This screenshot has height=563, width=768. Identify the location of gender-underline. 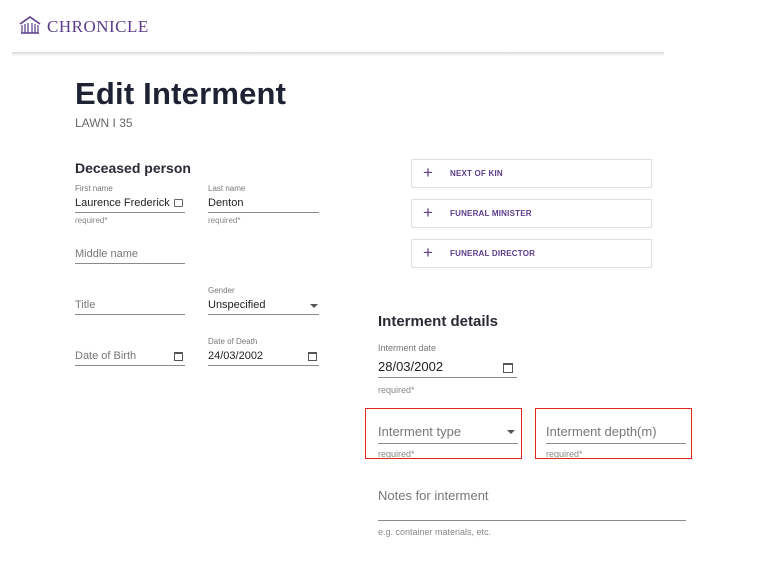
(263, 314).